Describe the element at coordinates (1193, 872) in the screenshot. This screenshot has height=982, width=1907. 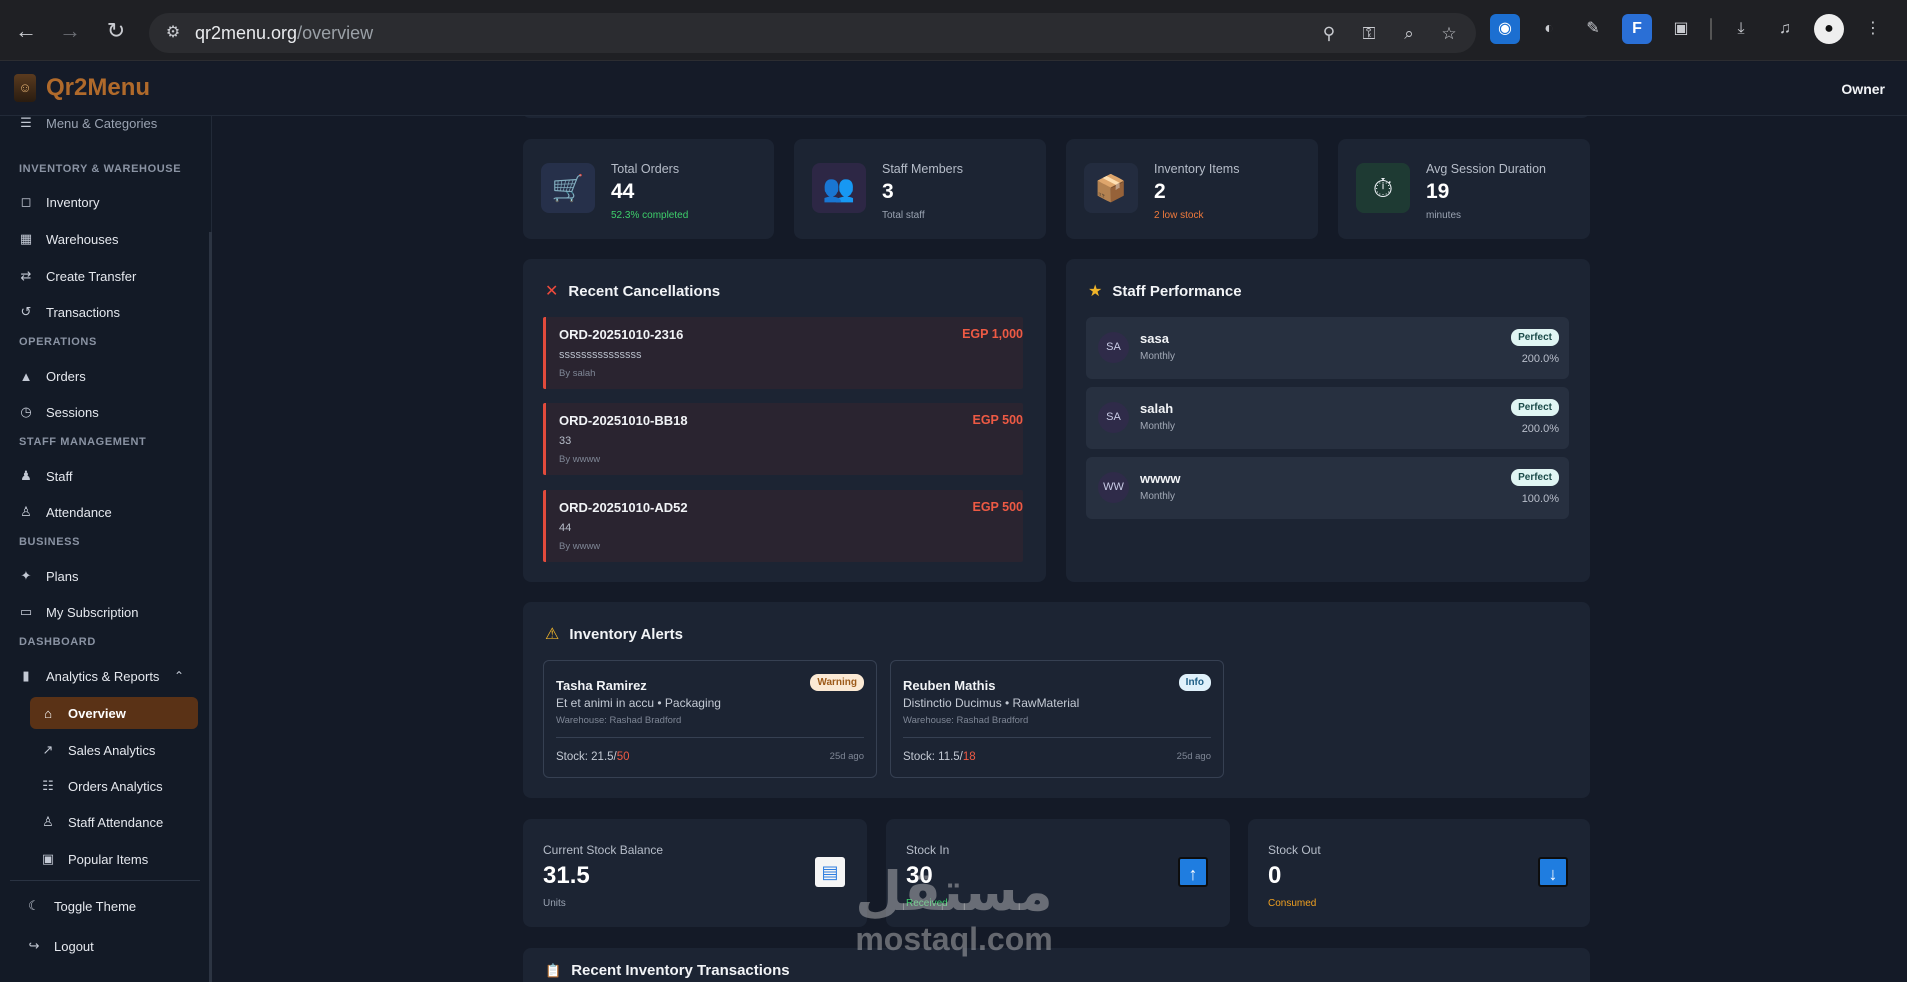
I see `arrow-up-icon: ↑` at that location.